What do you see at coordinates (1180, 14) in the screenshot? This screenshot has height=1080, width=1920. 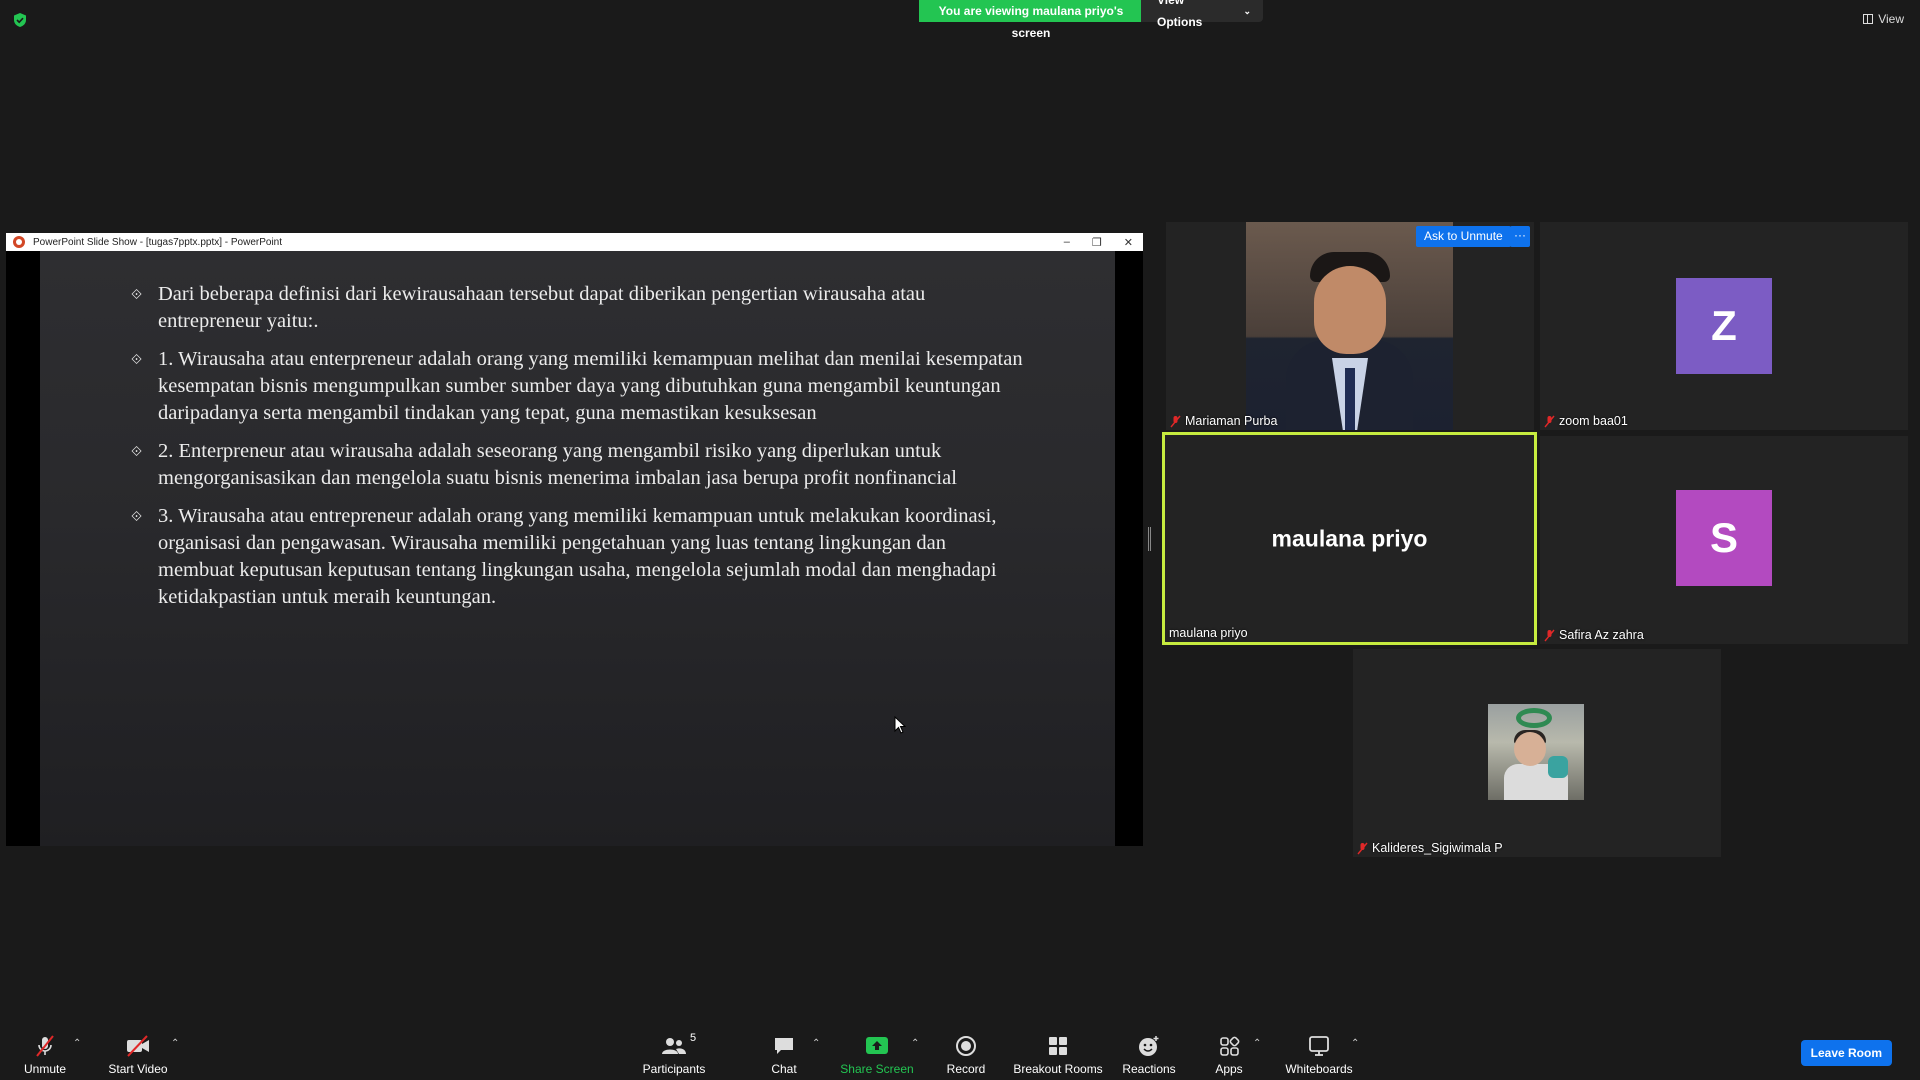 I see `view-options-label: View Options` at bounding box center [1180, 14].